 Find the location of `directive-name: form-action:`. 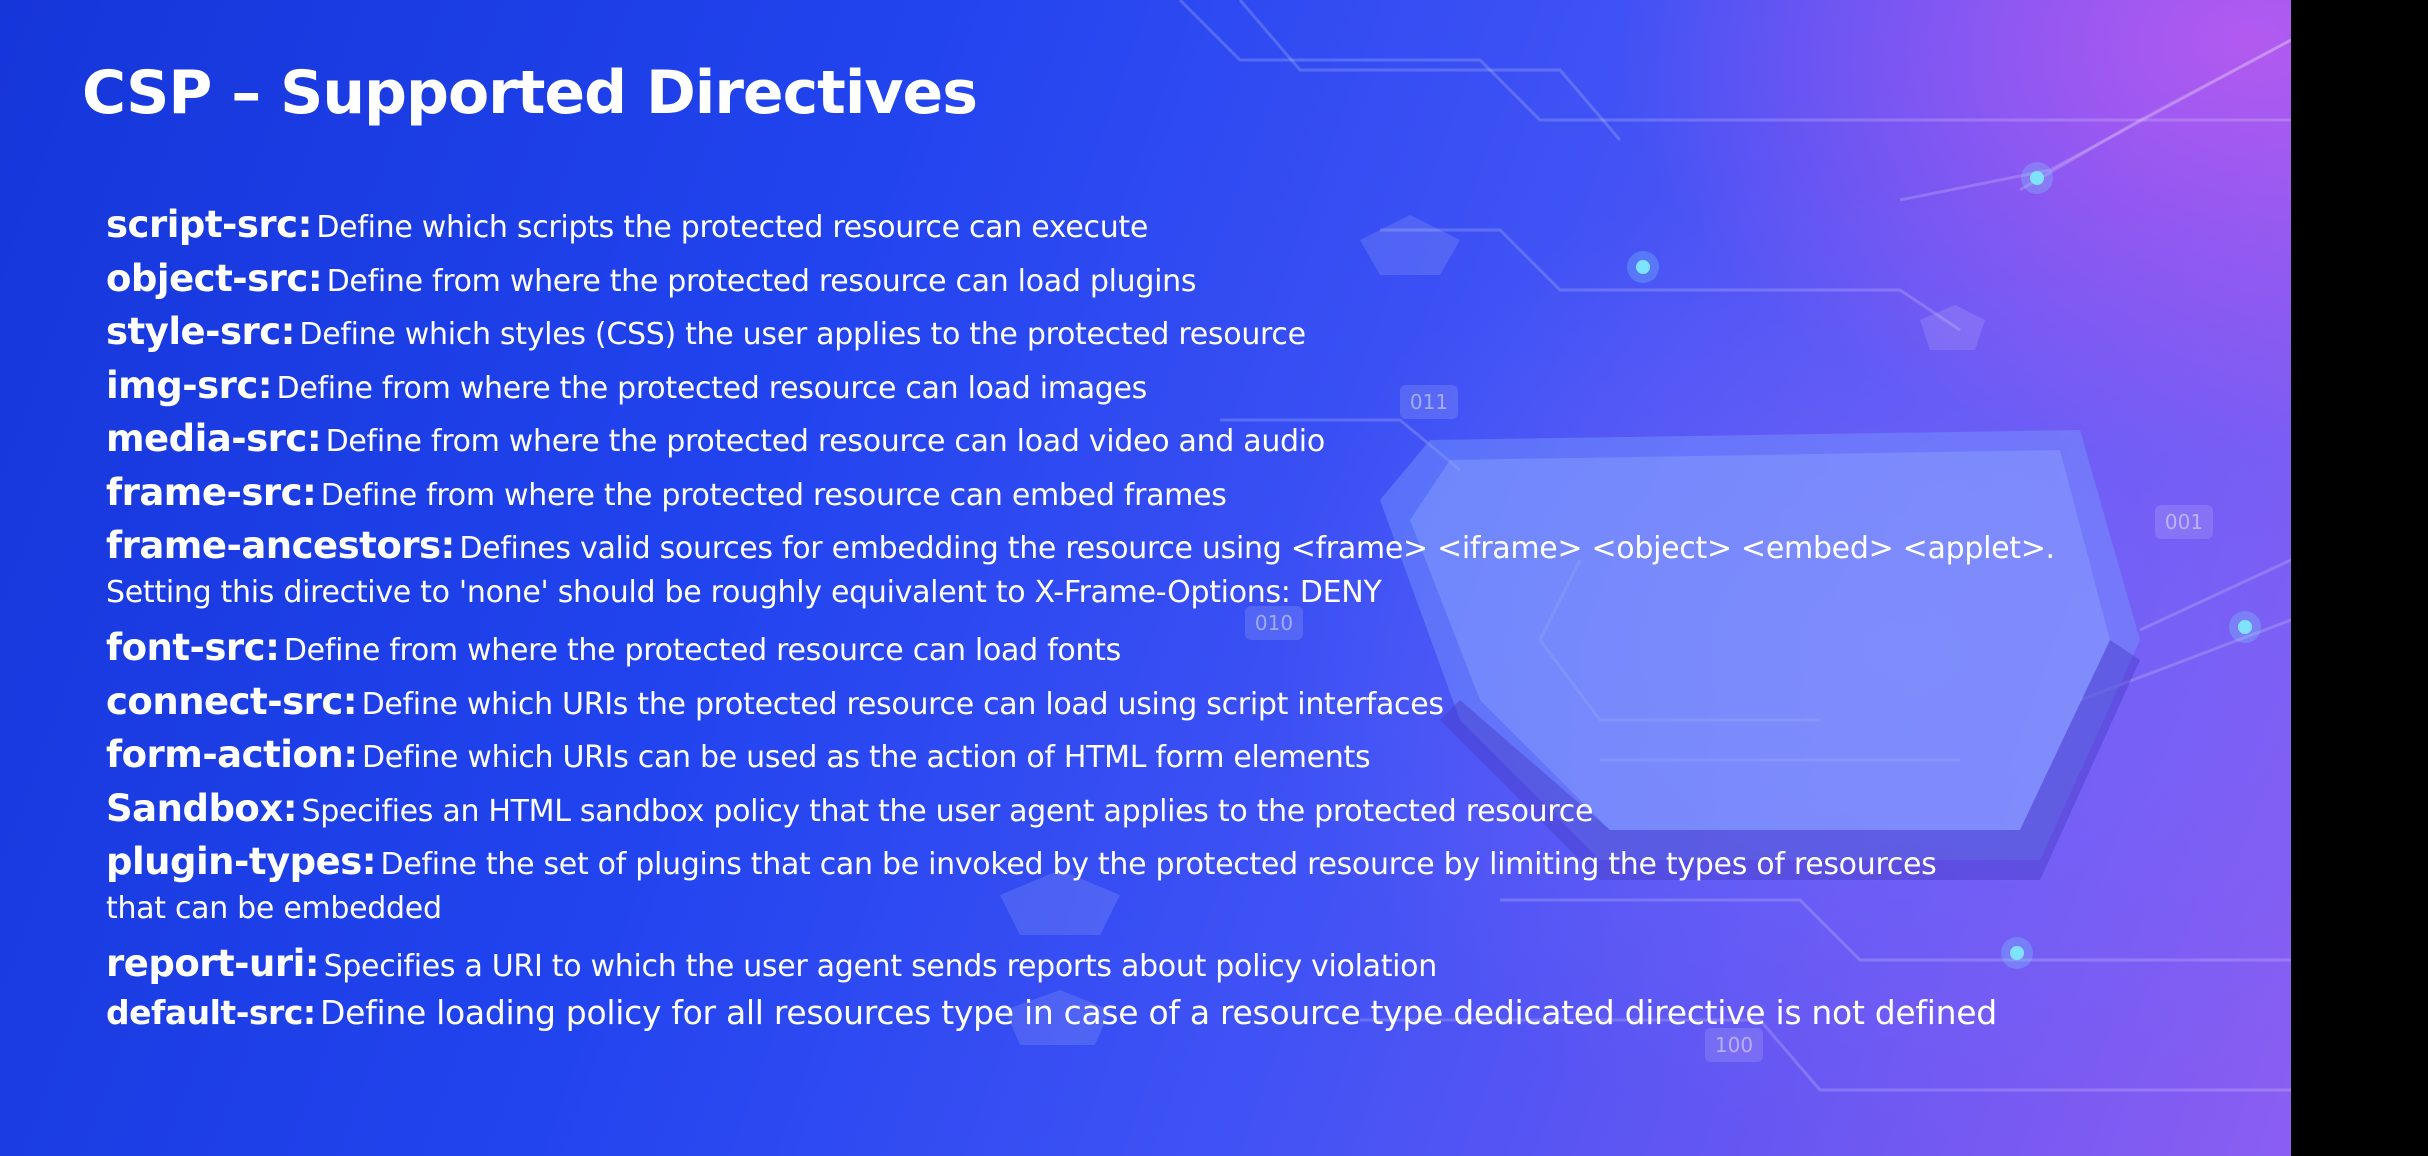

directive-name: form-action: is located at coordinates (232, 754).